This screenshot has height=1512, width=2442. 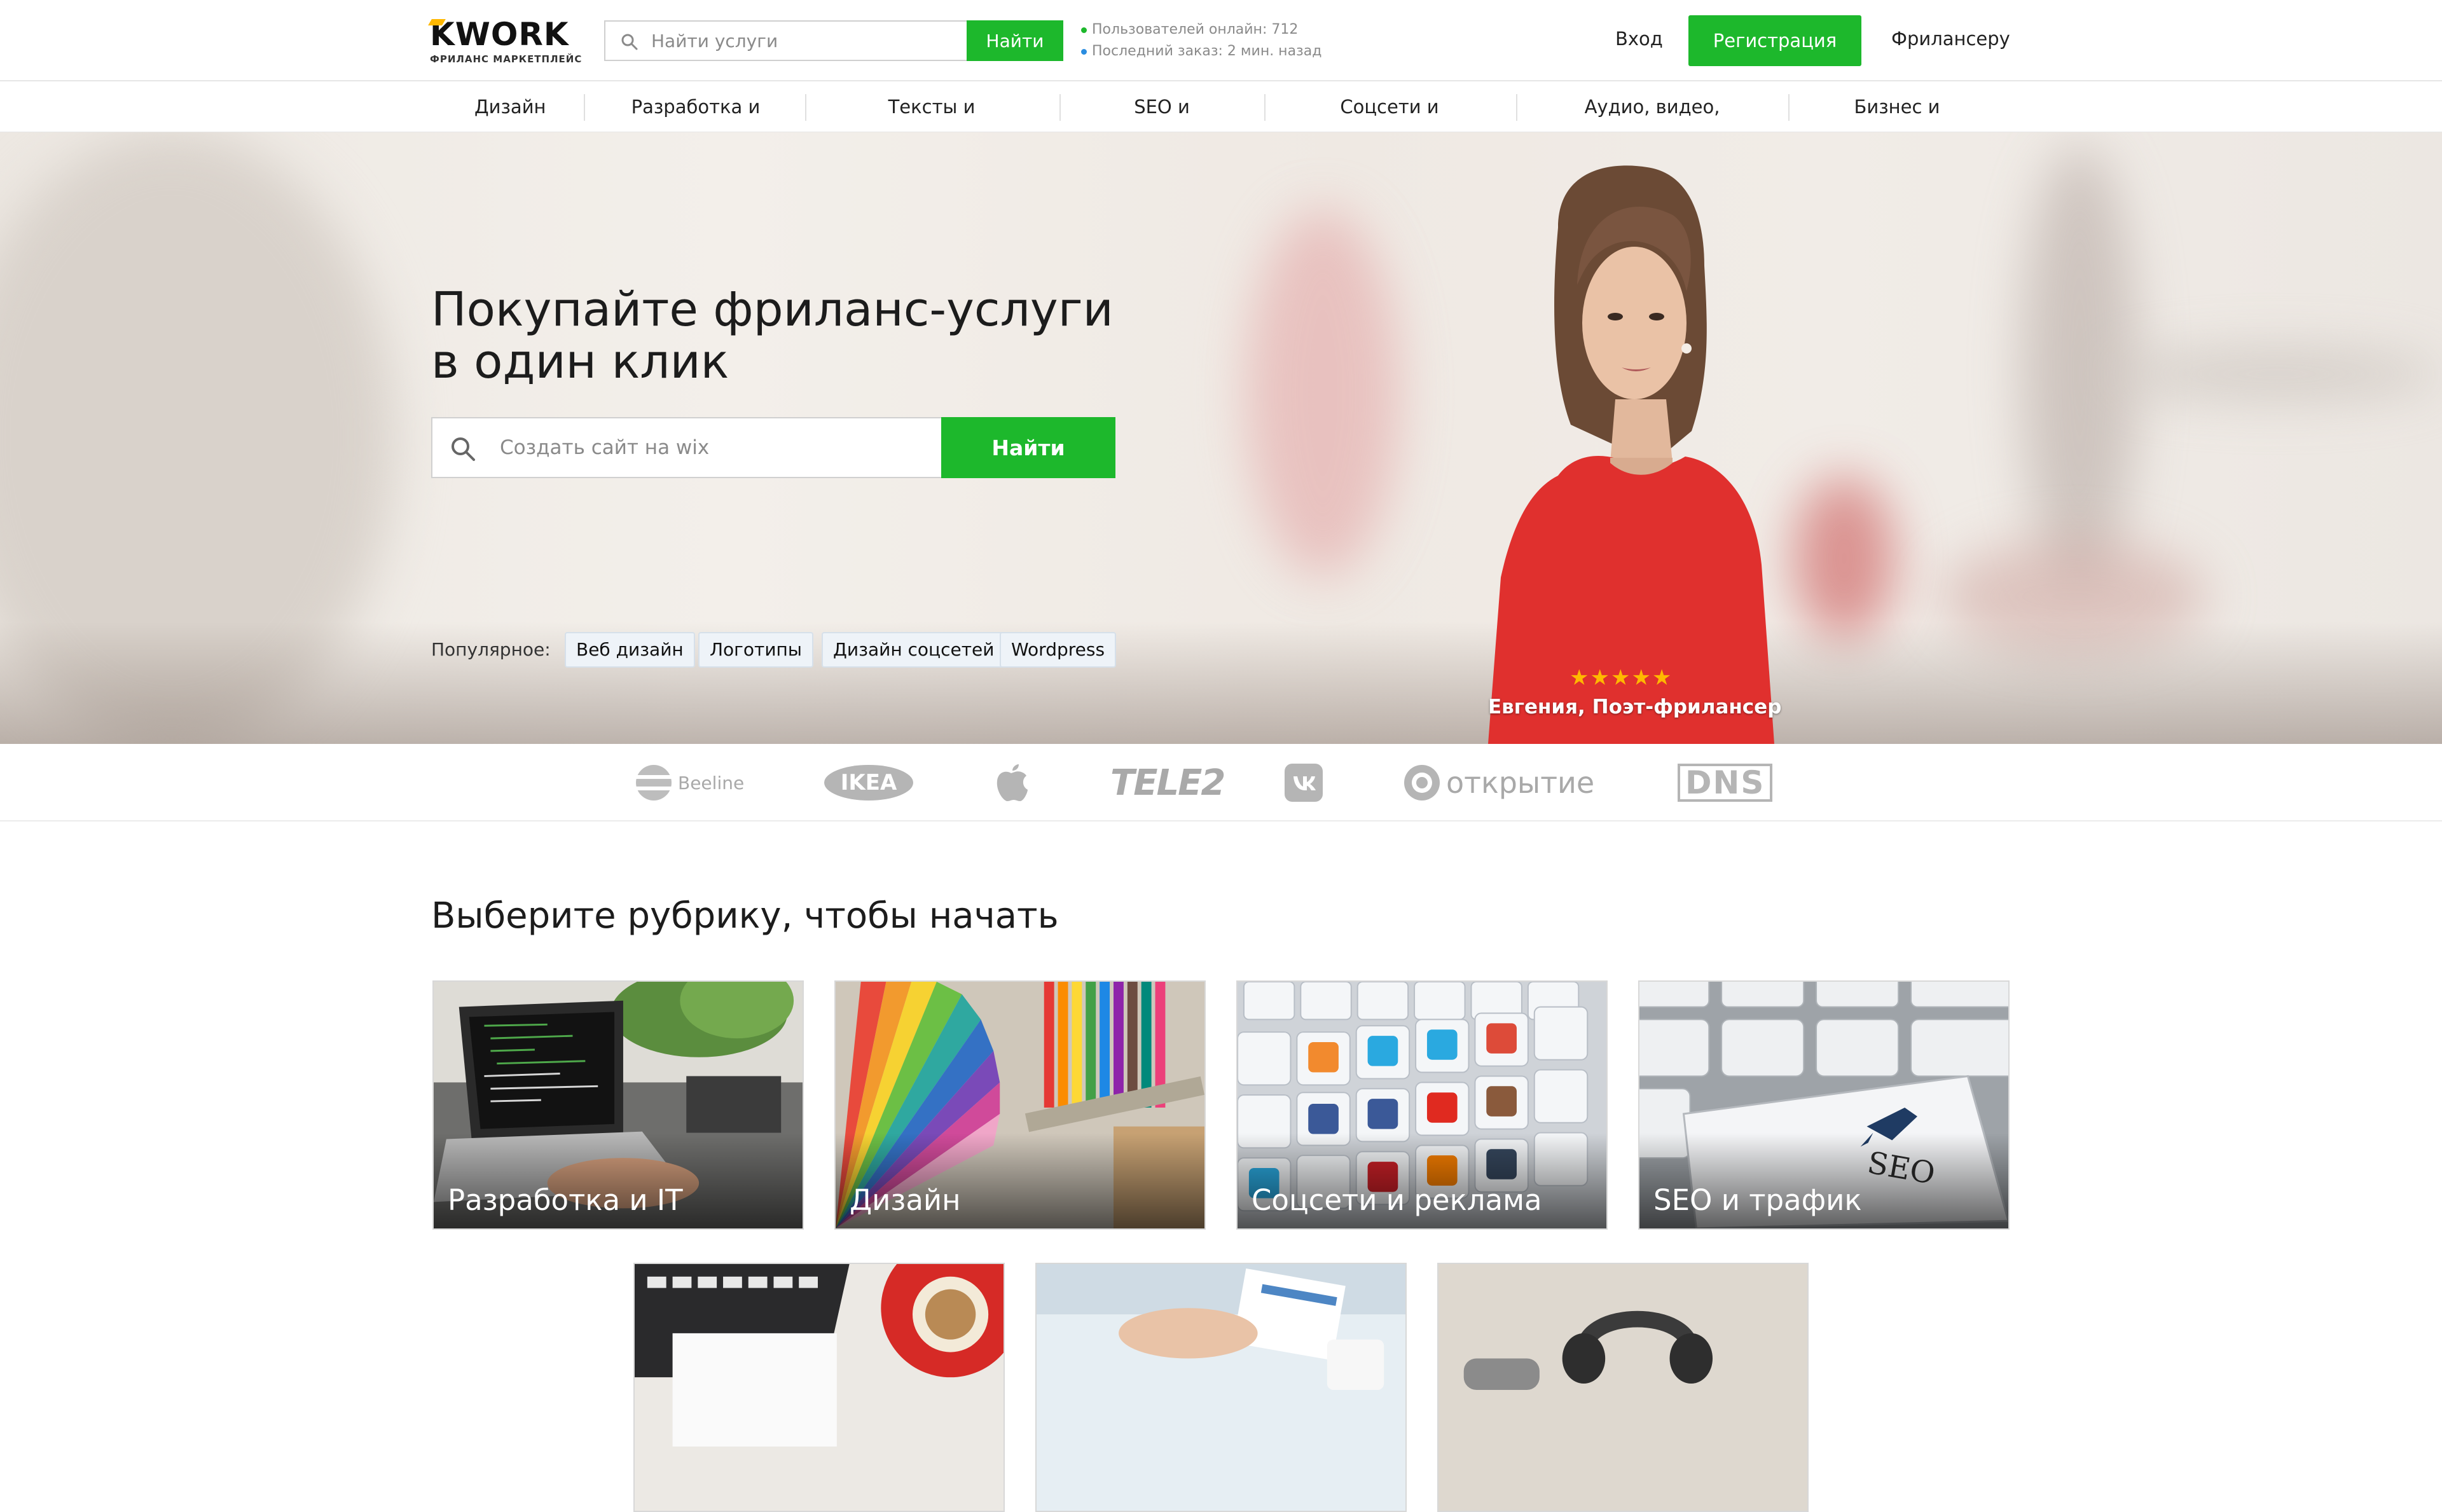 I want to click on header-search-box, so click(x=785, y=40).